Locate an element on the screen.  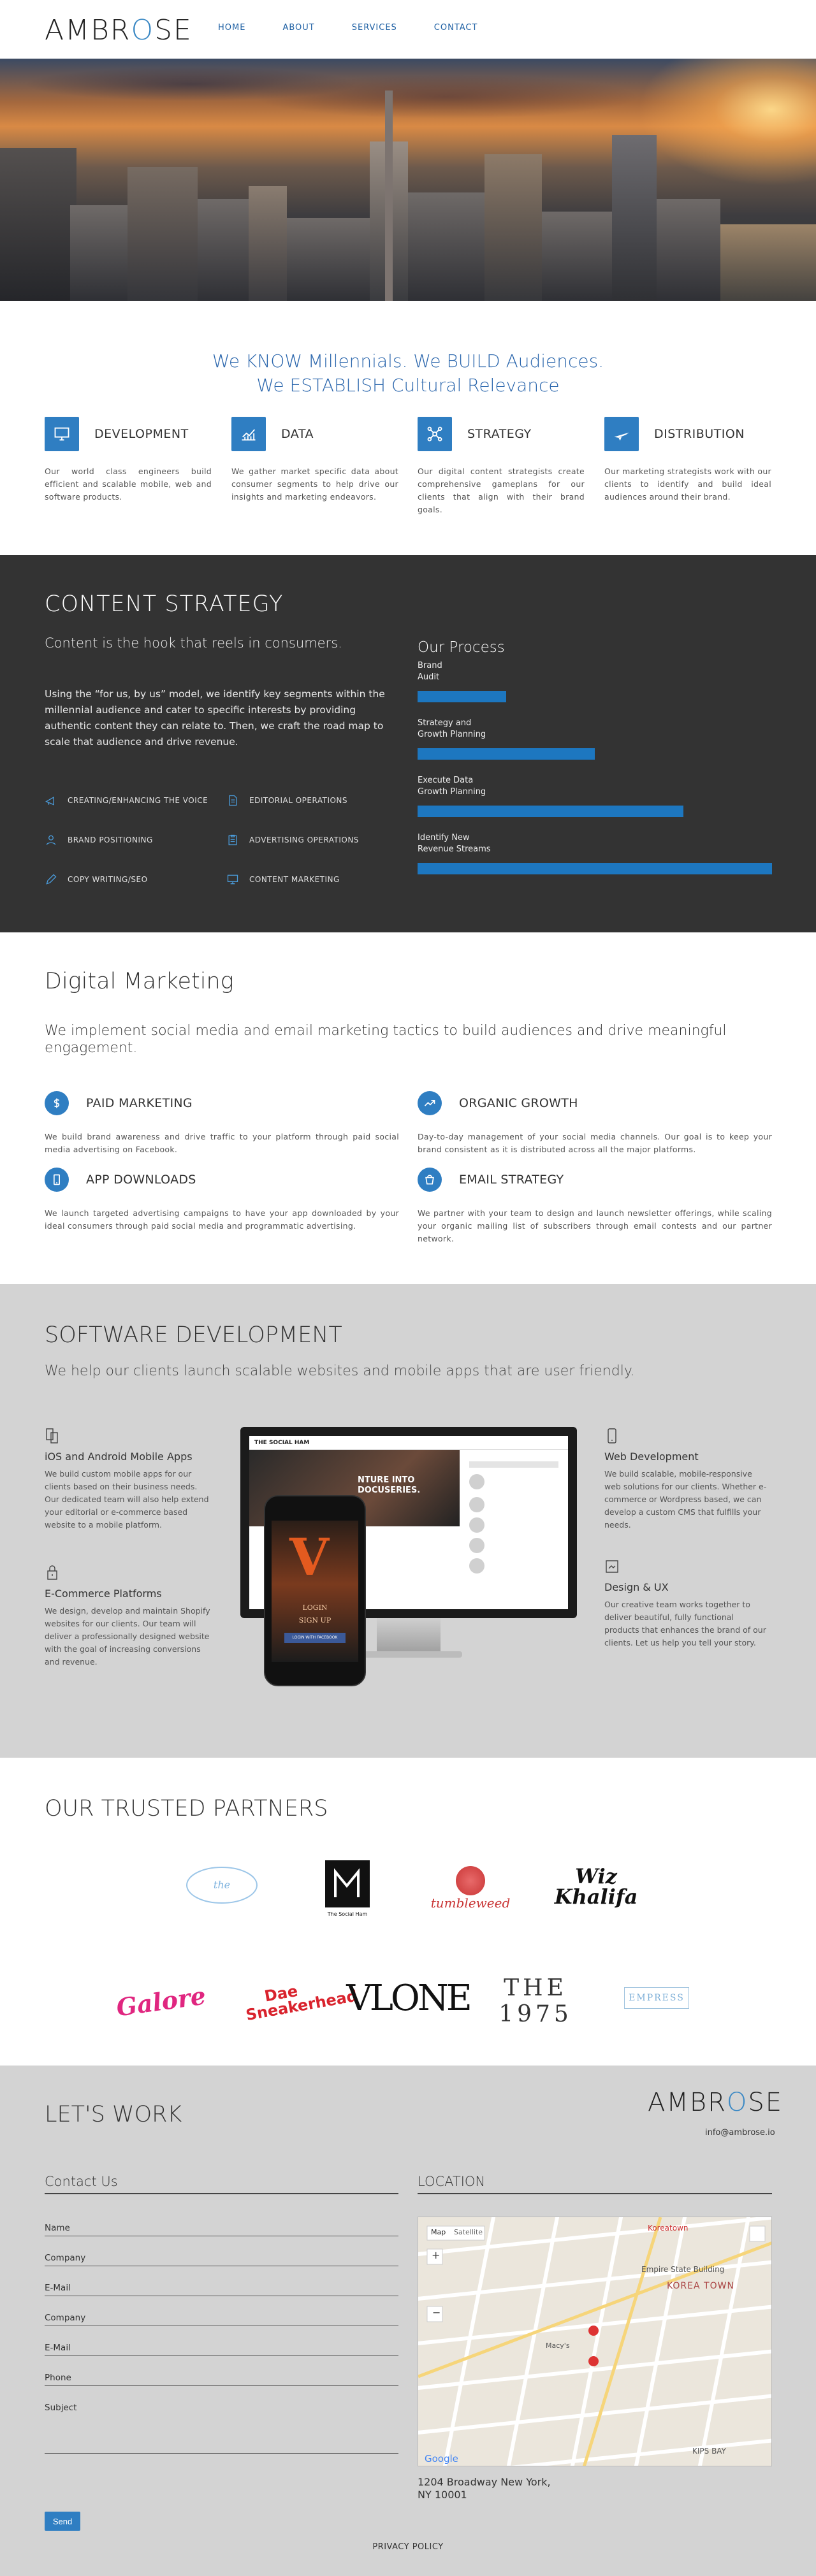
nav-services-link: SERVICES is located at coordinates (374, 28).